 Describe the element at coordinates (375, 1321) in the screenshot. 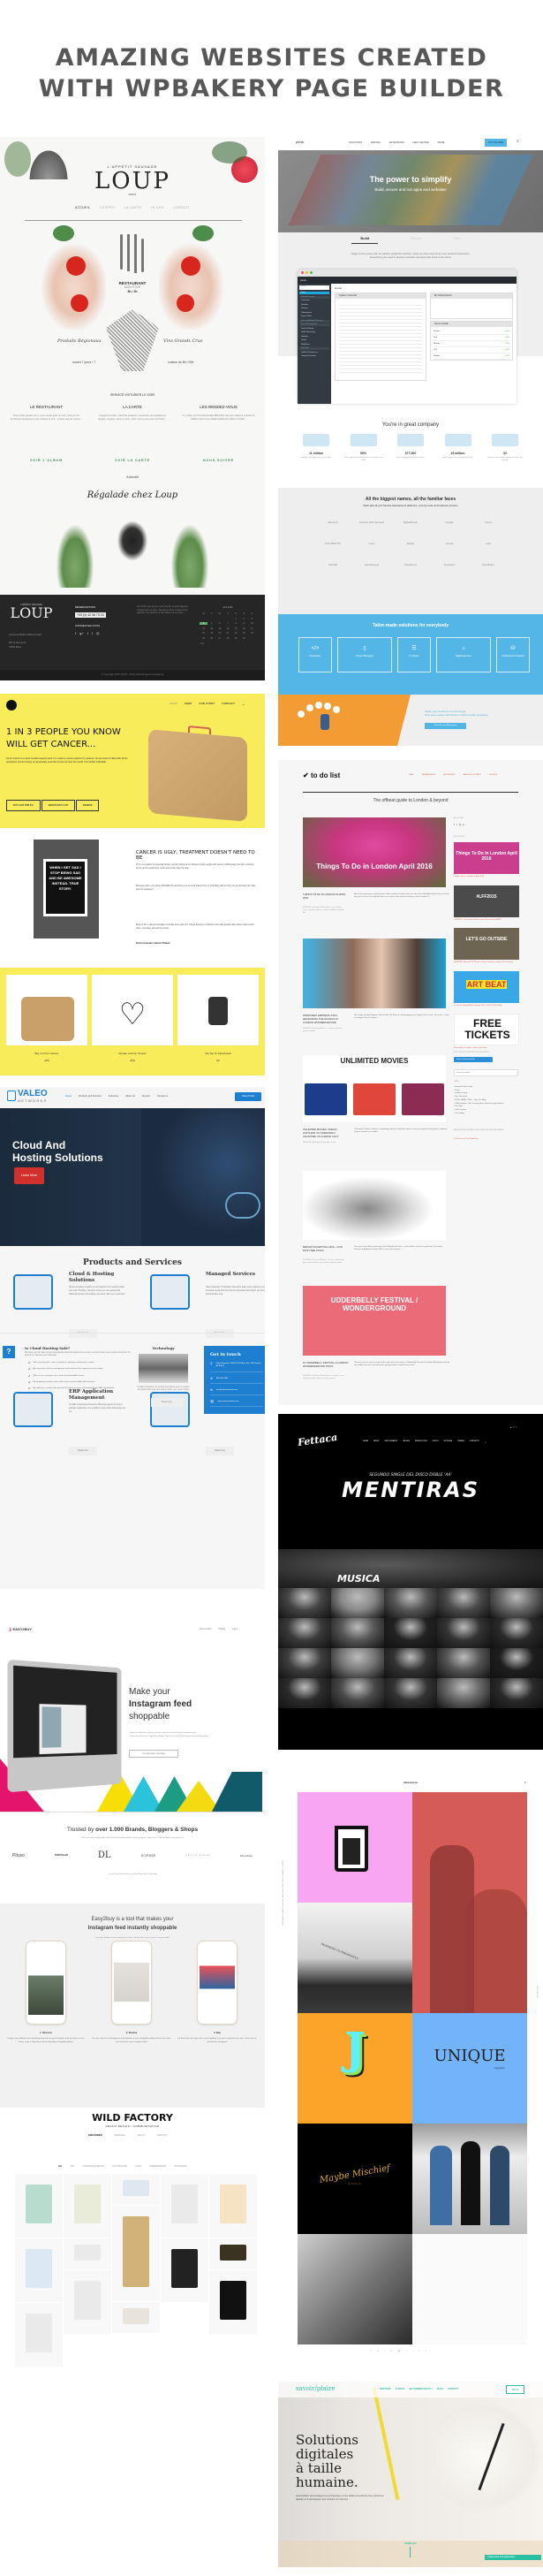

I see `post-image: UDDERBELLY FESTIVAL / WONDERGROUND` at that location.